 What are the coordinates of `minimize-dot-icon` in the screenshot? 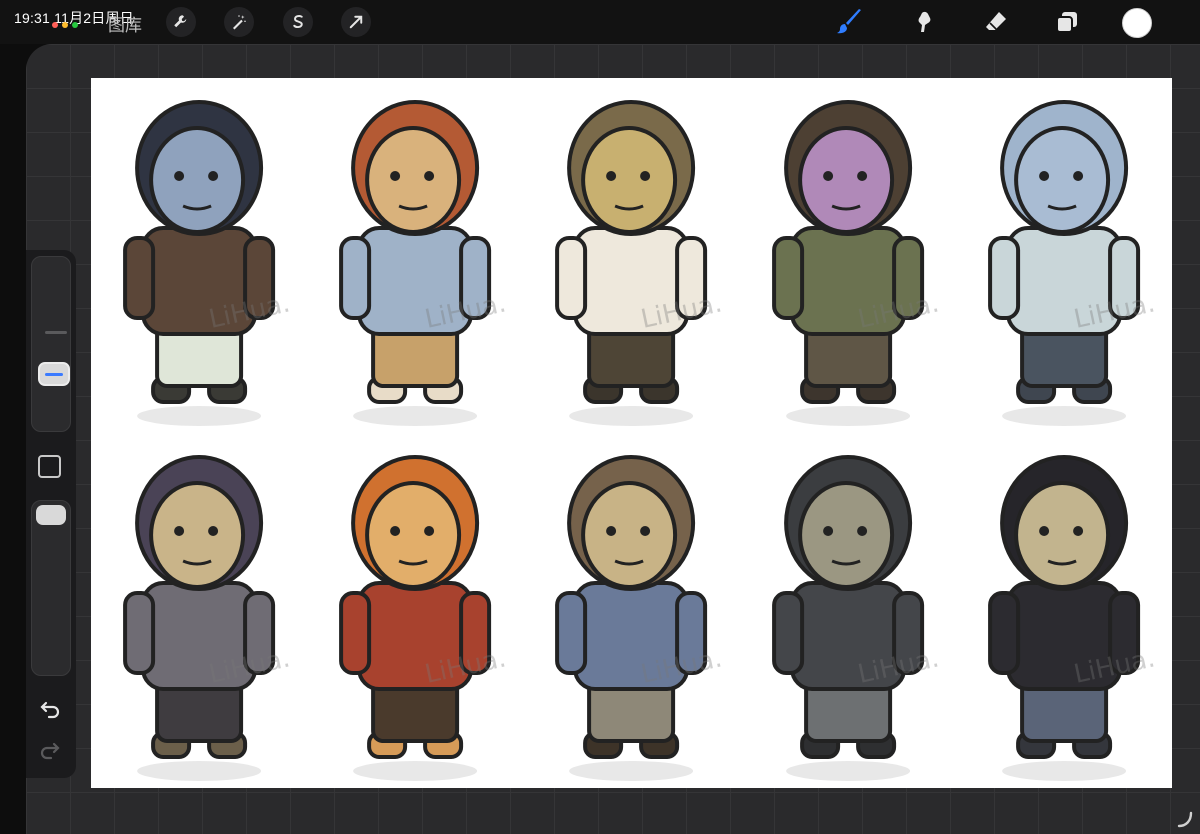 It's located at (65, 25).